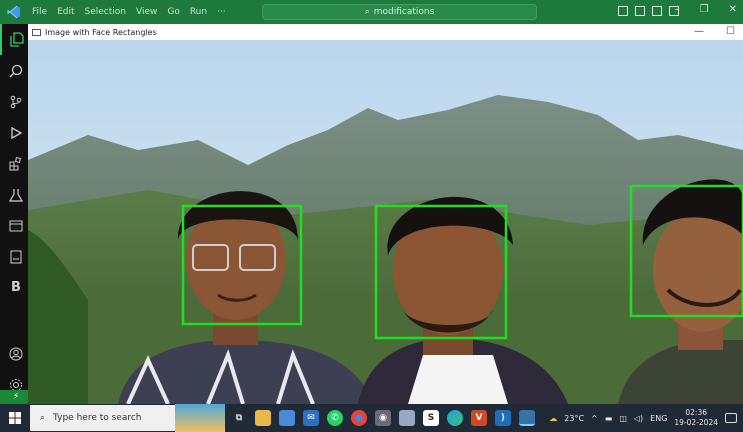  I want to click on image-window-controls: — ☐, so click(714, 31).